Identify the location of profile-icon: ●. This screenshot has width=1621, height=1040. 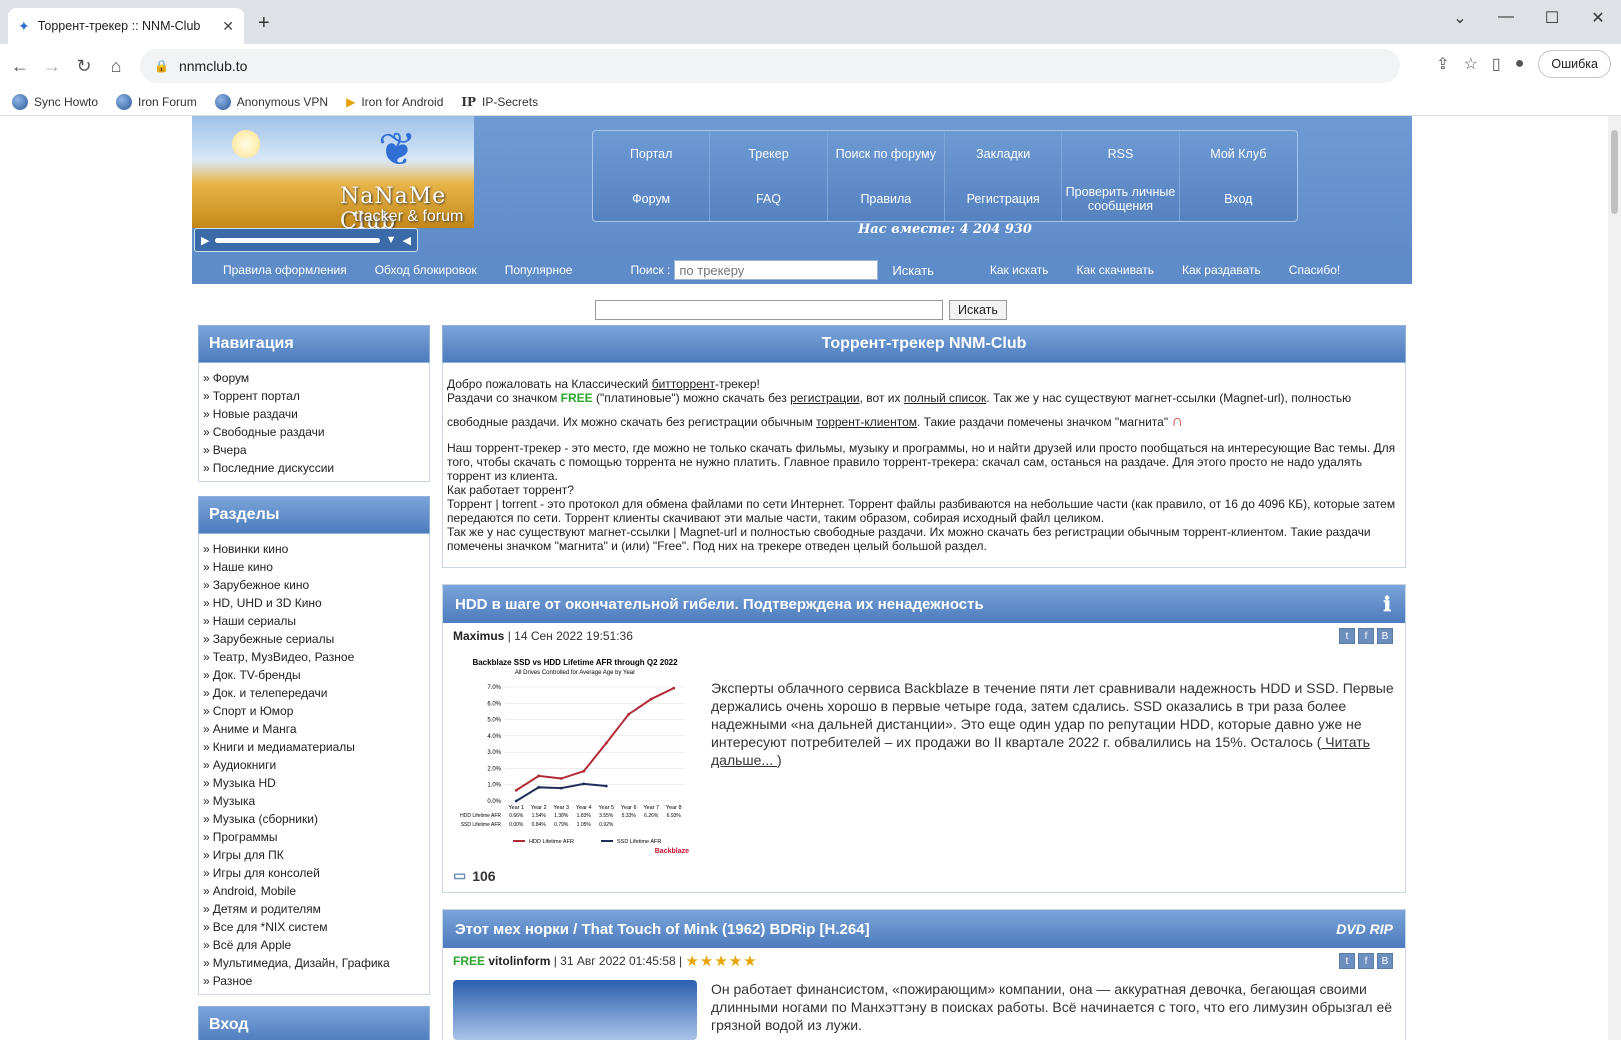
(1520, 64).